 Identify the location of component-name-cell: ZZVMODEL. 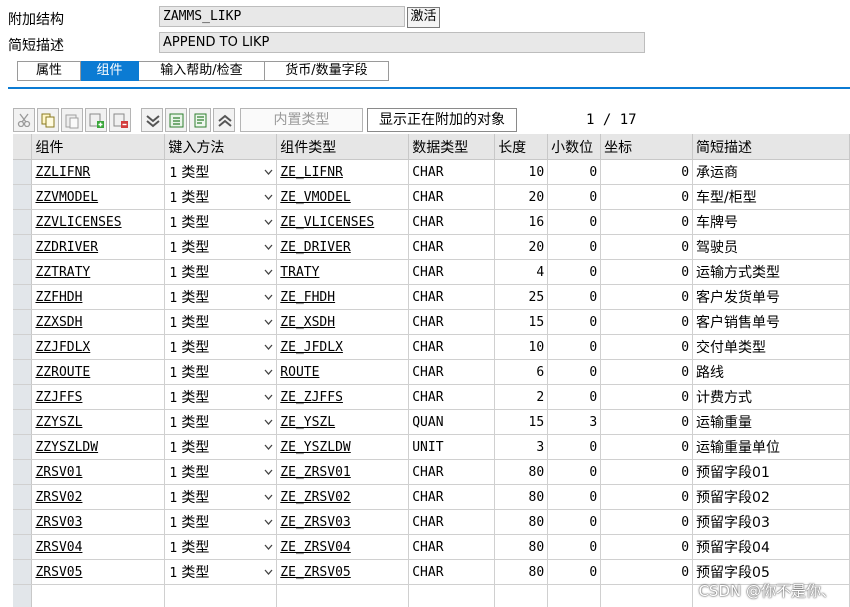
(98, 197).